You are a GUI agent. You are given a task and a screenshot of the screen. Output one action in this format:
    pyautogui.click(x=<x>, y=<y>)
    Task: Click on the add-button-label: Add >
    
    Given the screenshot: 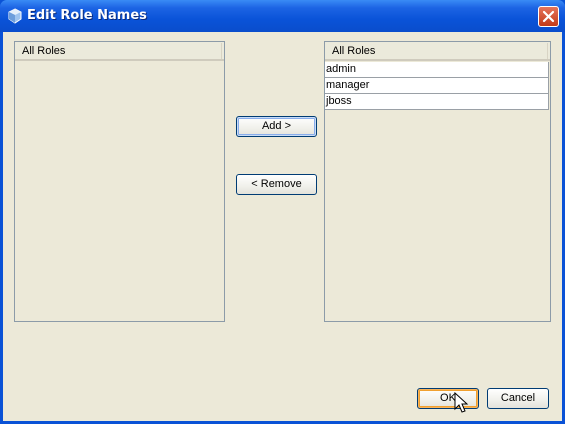 What is the action you would take?
    pyautogui.click(x=276, y=126)
    